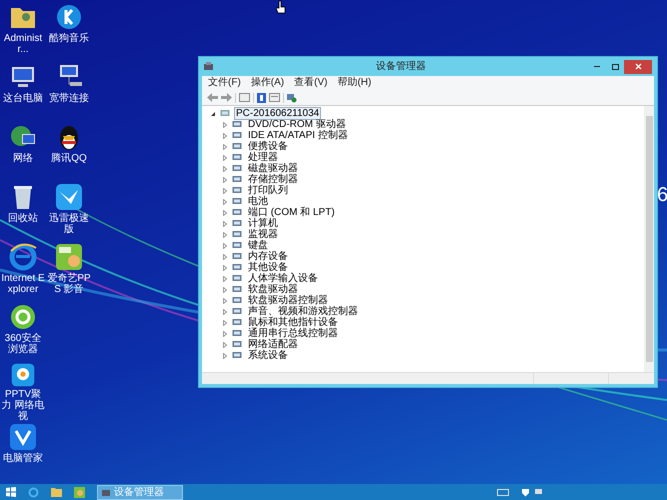 This screenshot has width=667, height=500. I want to click on keyboard-icon, so click(503, 492).